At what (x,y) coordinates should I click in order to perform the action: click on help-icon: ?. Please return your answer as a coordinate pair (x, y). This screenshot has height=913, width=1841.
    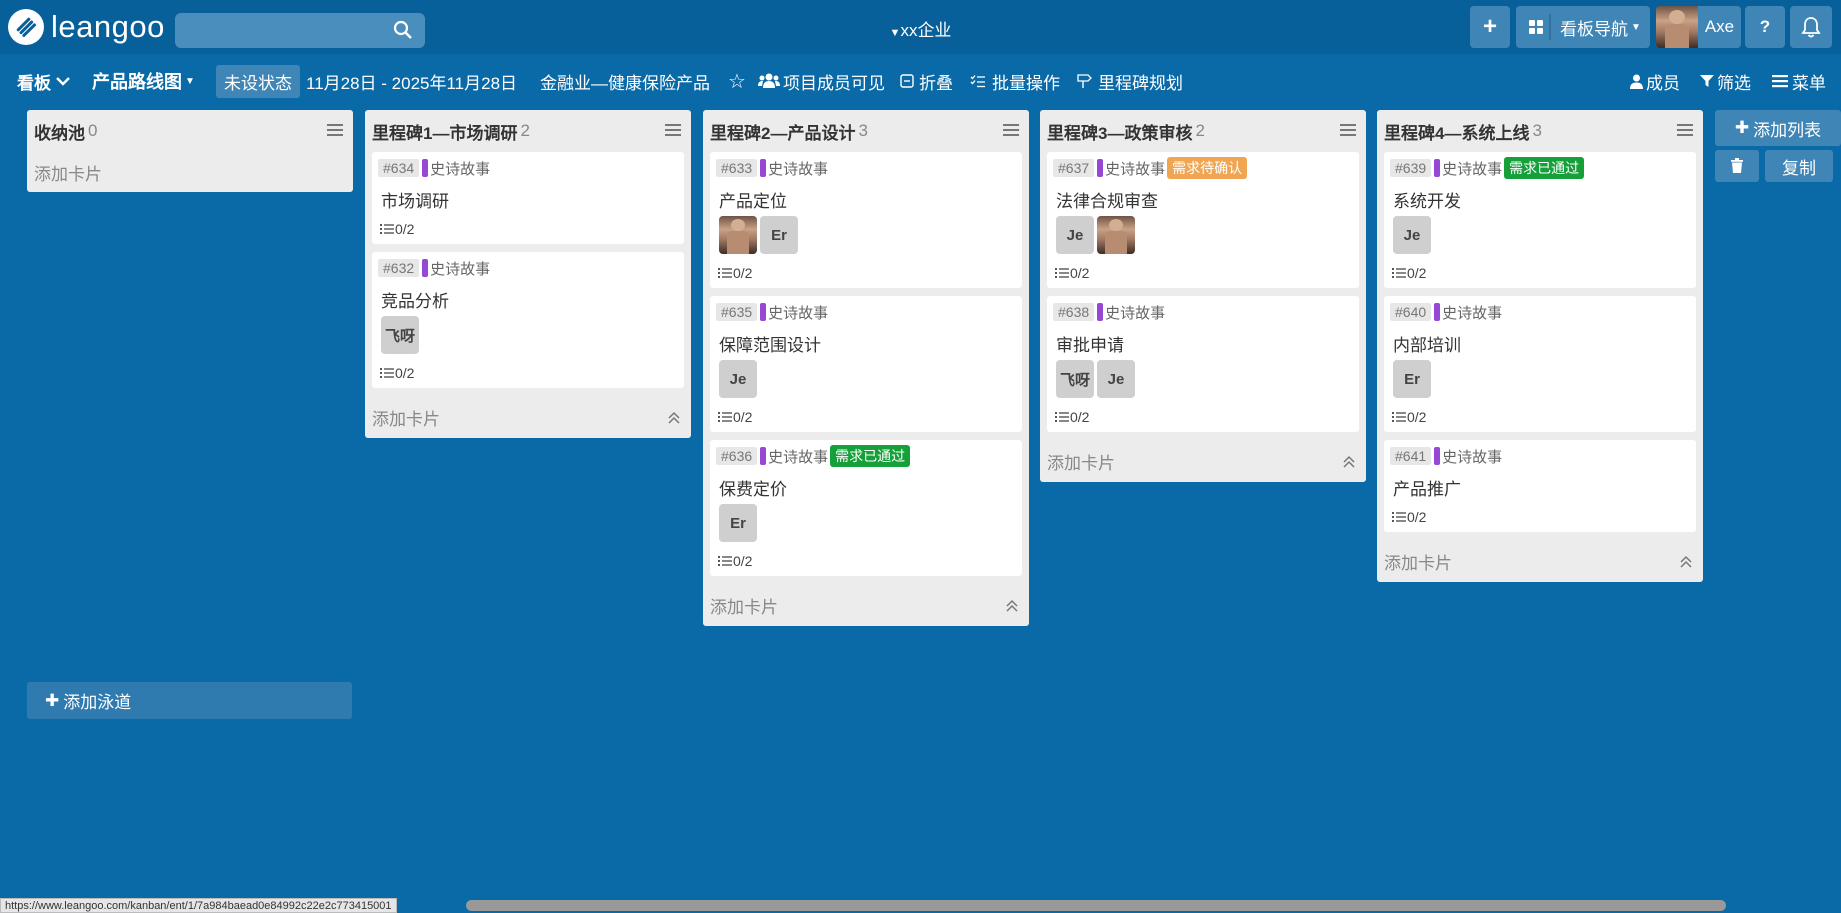
    Looking at the image, I should click on (1765, 26).